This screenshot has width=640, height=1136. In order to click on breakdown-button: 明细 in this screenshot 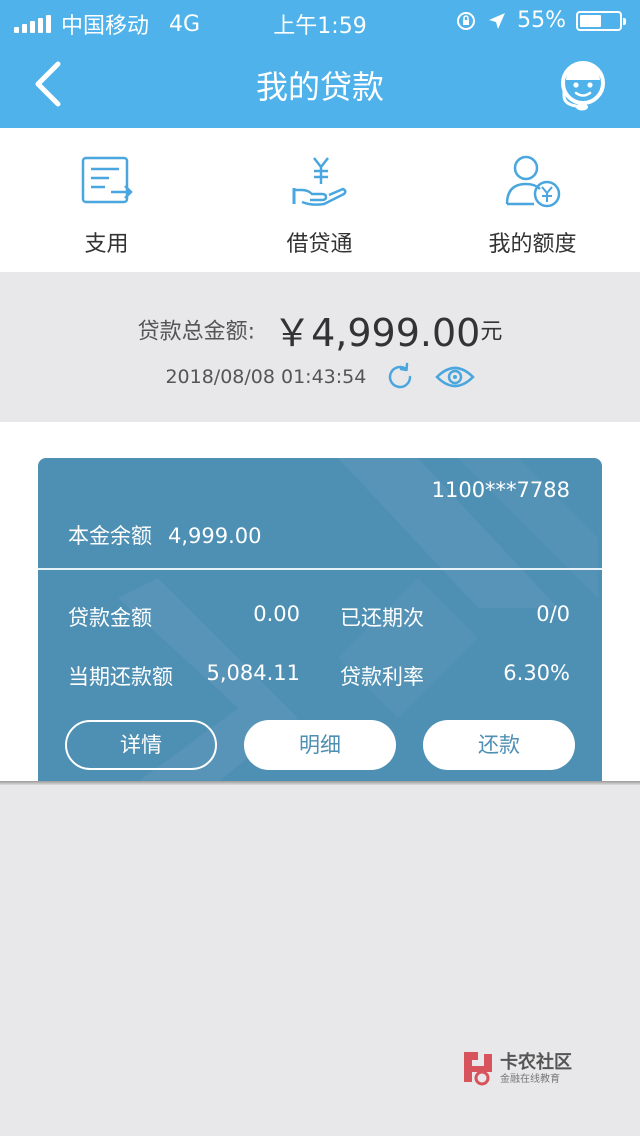, I will do `click(320, 745)`.